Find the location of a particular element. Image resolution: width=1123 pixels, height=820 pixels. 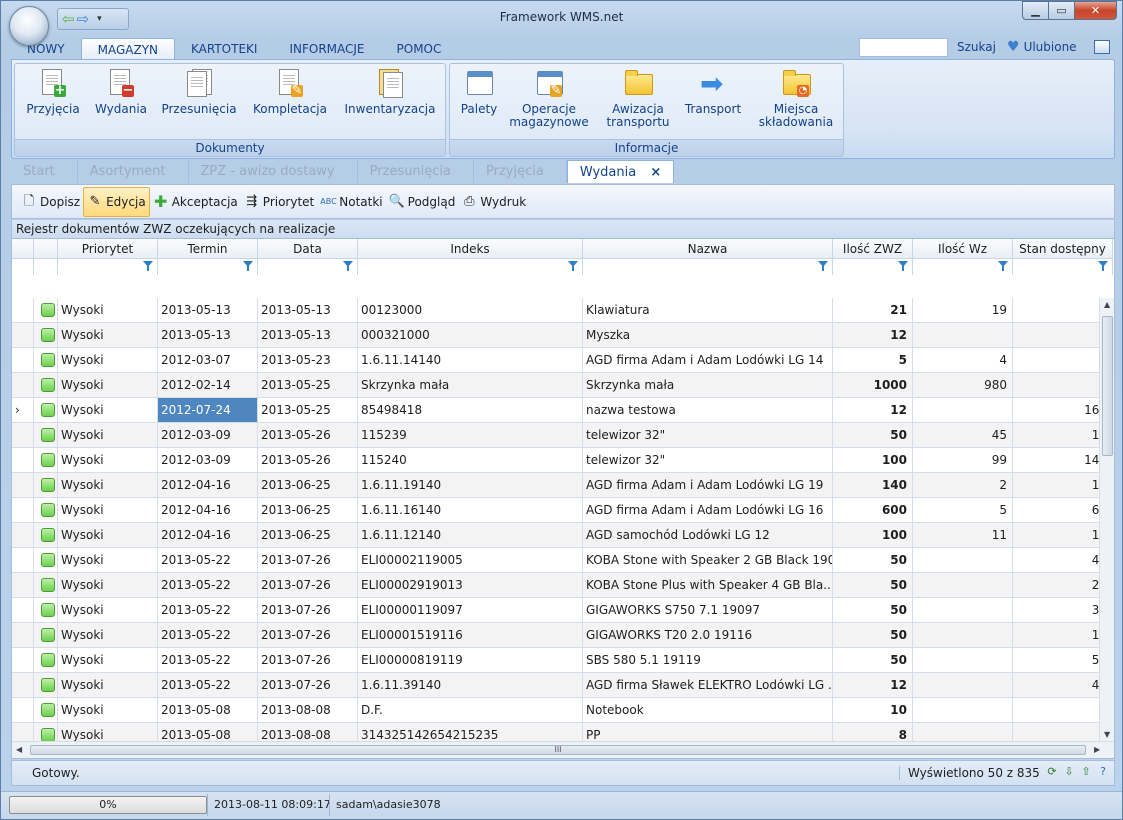

podglad-button: 🔍 Podgląd is located at coordinates (422, 202).